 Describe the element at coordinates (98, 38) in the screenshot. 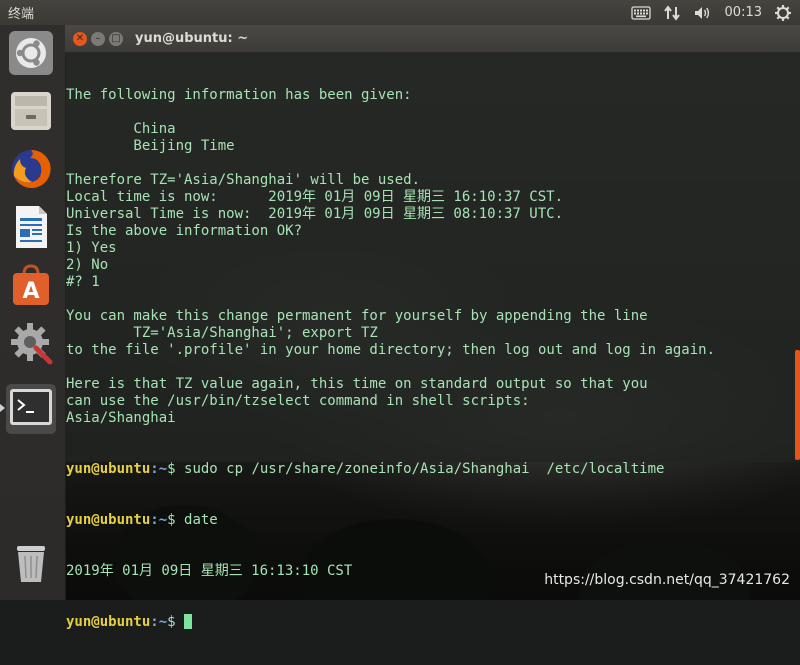

I see `minimize-icon: –` at that location.